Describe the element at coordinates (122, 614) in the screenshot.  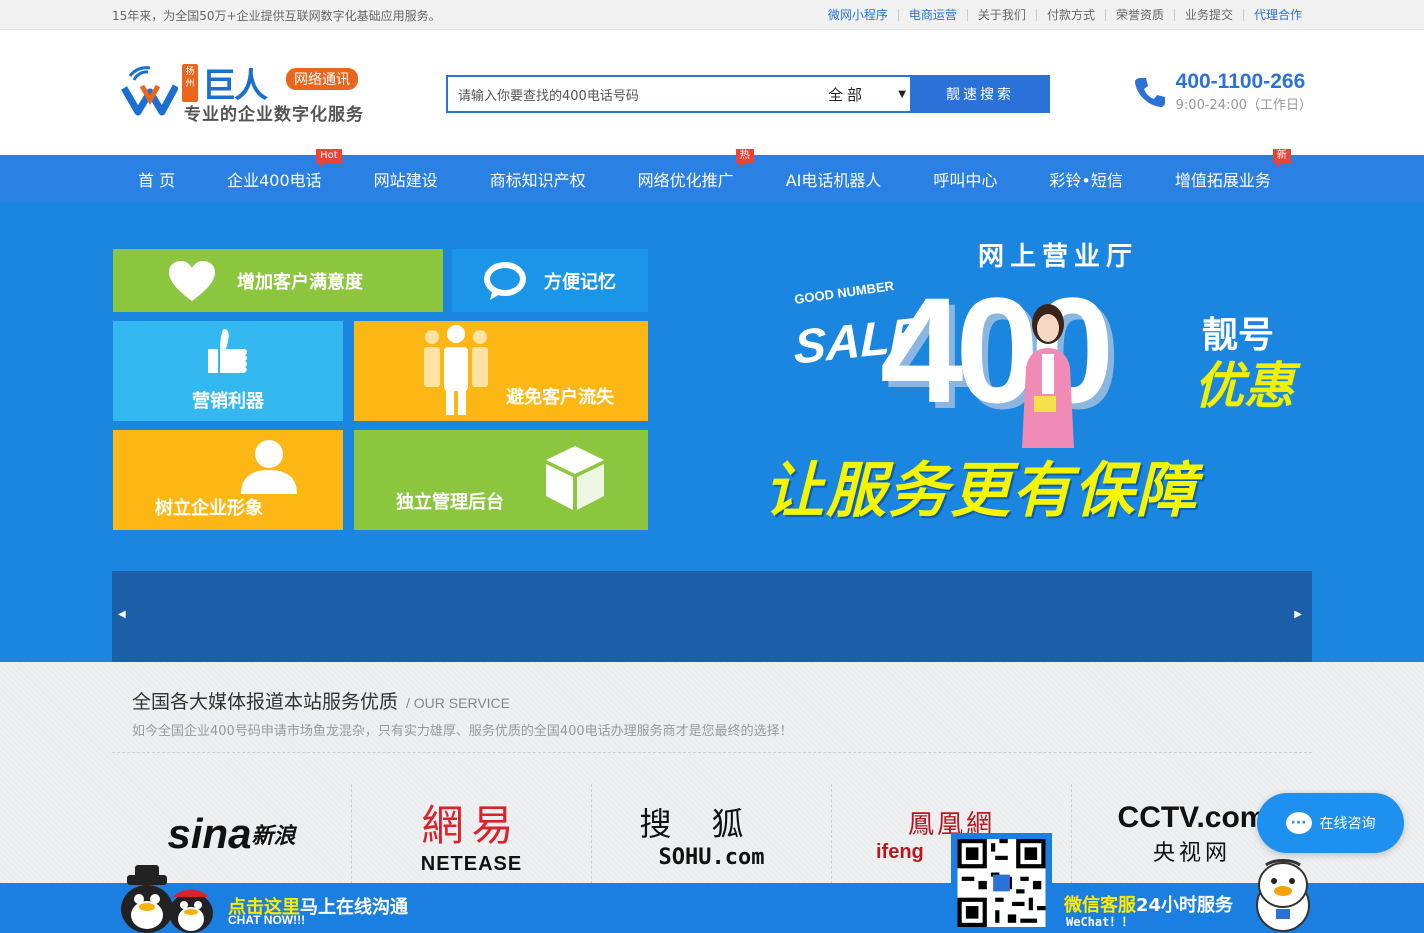
I see `slider-prev-icon: ◀` at that location.